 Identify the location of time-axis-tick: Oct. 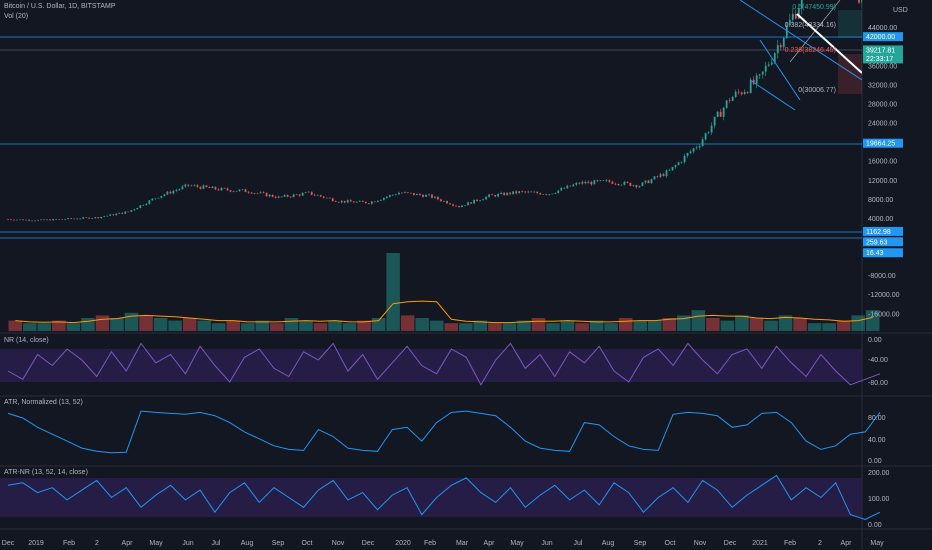
(307, 543).